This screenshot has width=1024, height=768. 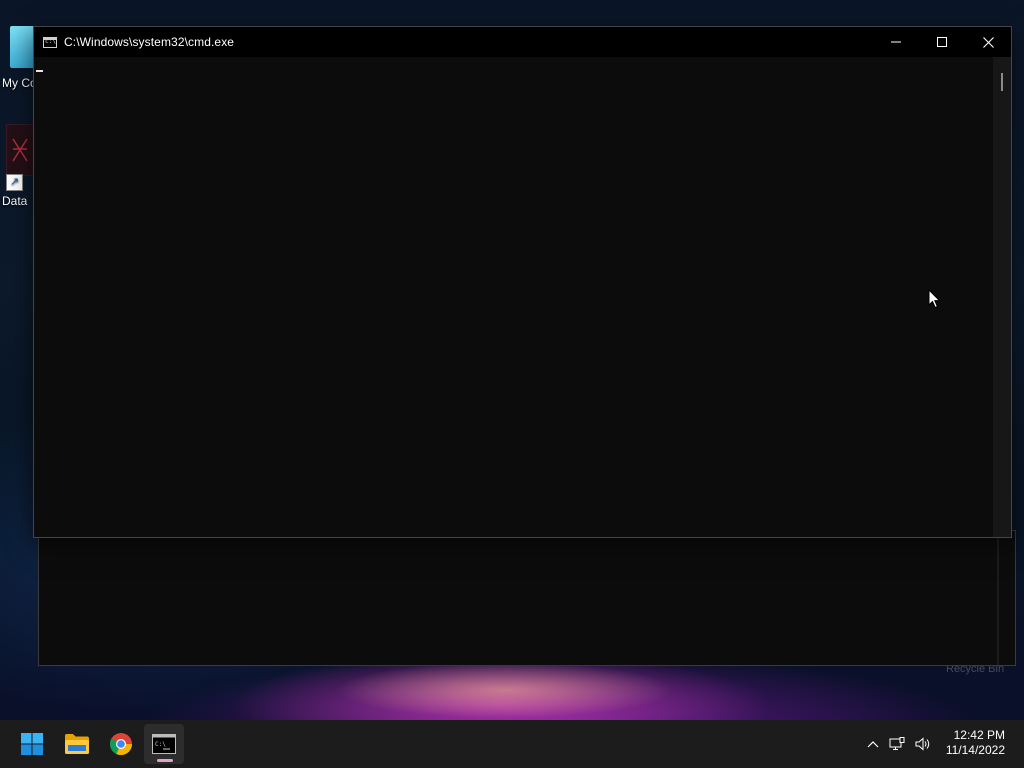 I want to click on close-button, so click(x=988, y=42).